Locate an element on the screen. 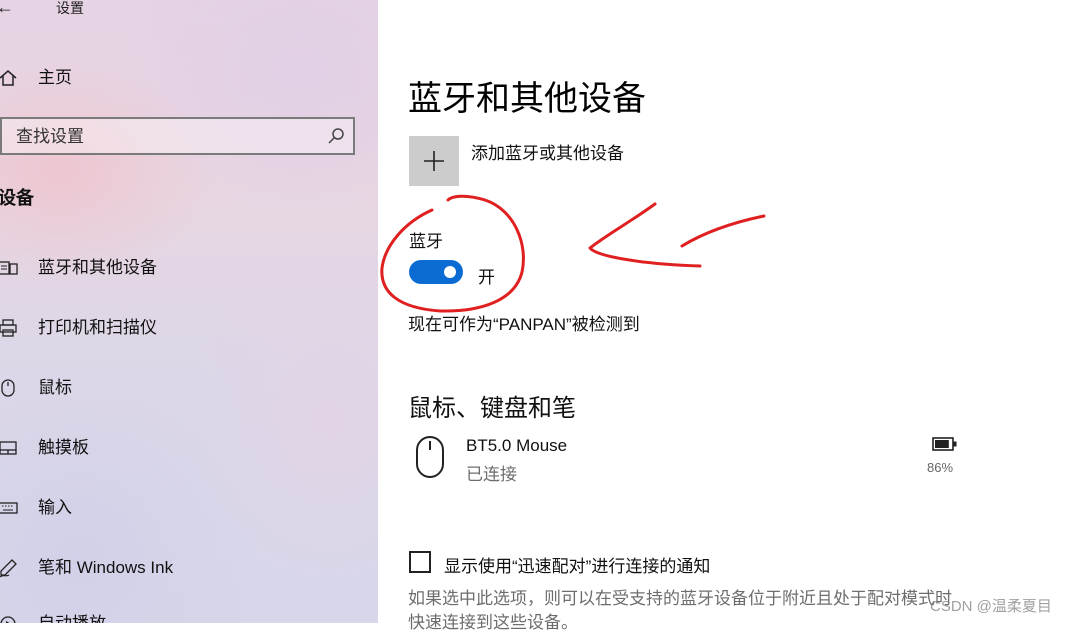 The height and width of the screenshot is (635, 1077). discoverable-text: 现在可作为“PANPAN”被检测到 is located at coordinates (524, 324).